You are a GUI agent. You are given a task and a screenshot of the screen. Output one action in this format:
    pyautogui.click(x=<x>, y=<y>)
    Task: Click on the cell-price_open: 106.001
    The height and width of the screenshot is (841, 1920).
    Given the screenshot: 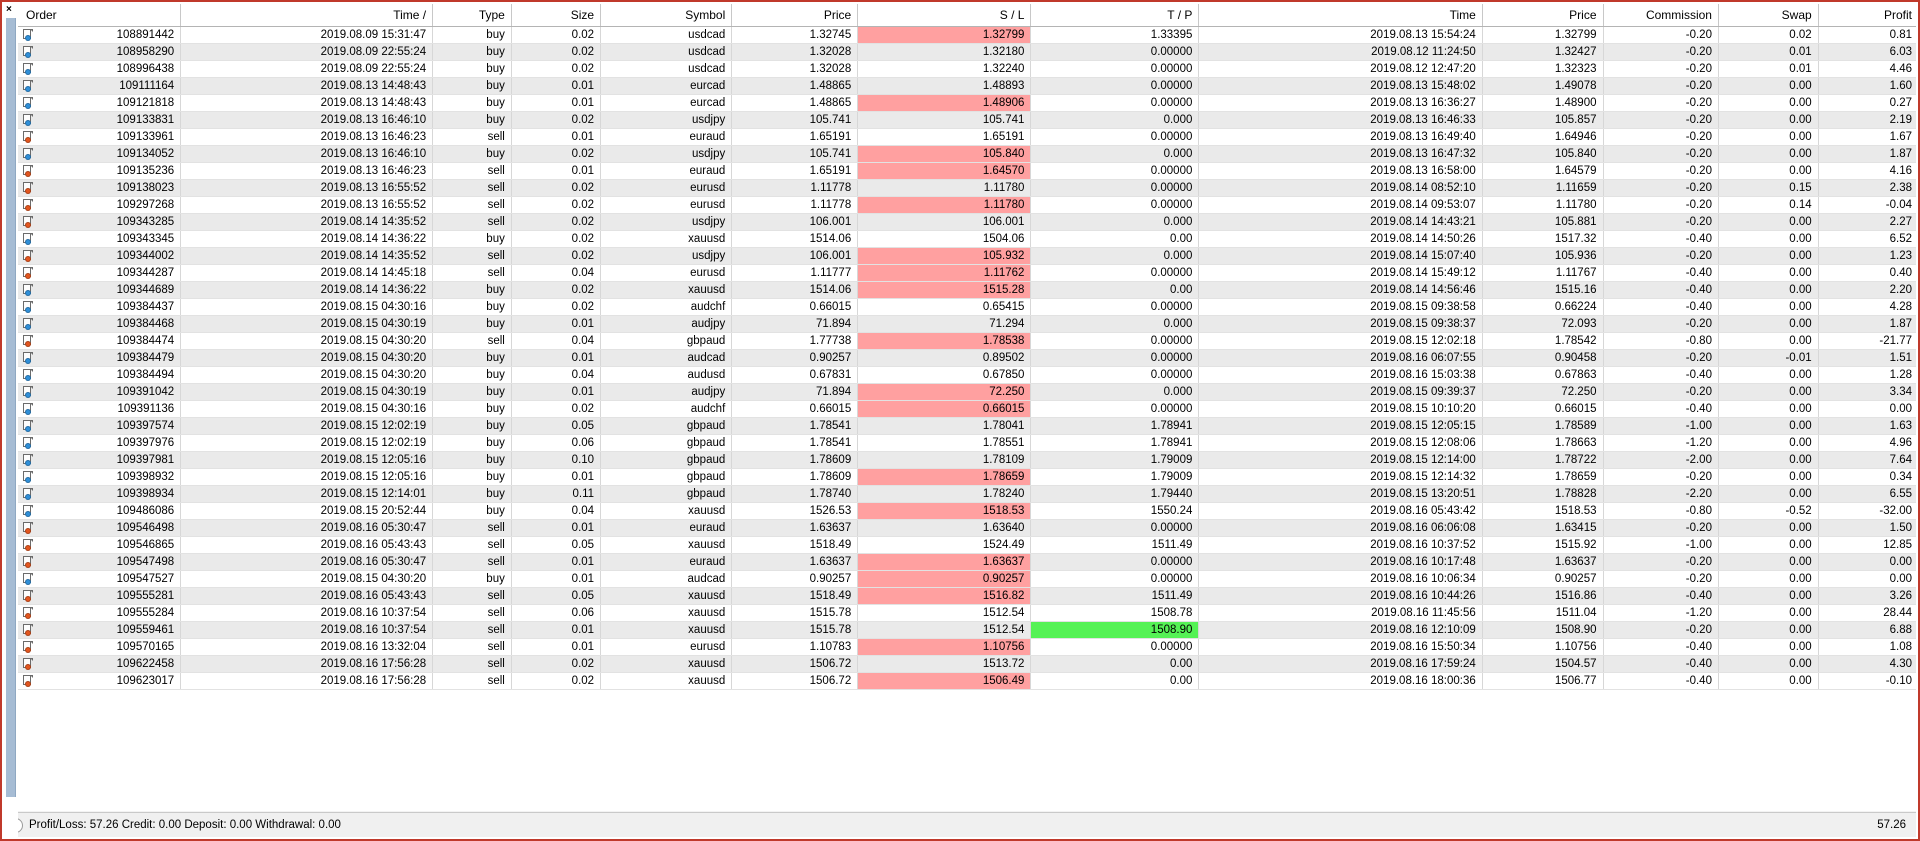 What is the action you would take?
    pyautogui.click(x=795, y=256)
    